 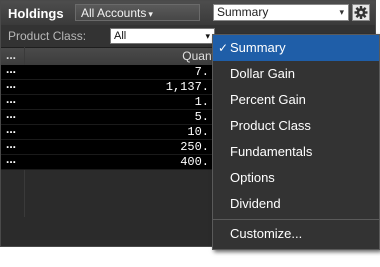 I want to click on quantity-cell: 10., so click(x=198, y=132).